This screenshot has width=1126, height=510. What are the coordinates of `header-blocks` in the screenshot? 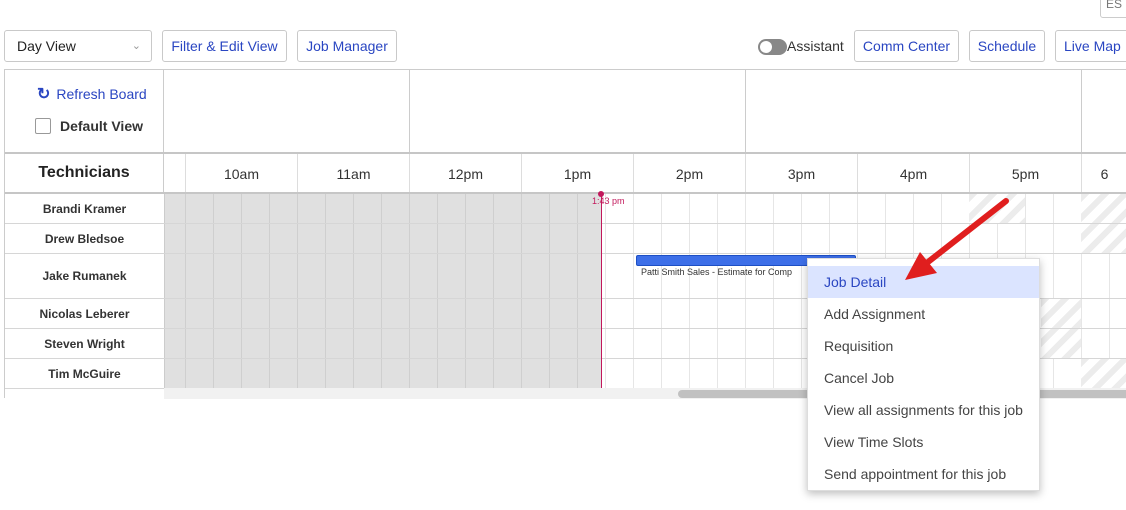 It's located at (645, 111).